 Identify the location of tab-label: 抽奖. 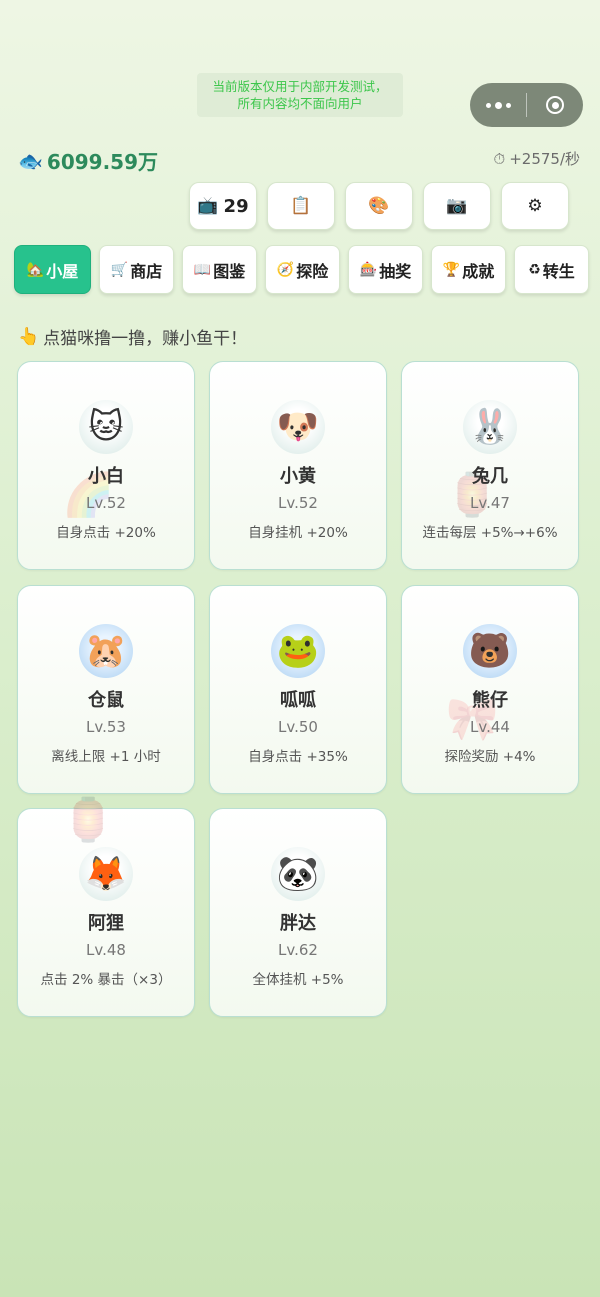
(395, 271).